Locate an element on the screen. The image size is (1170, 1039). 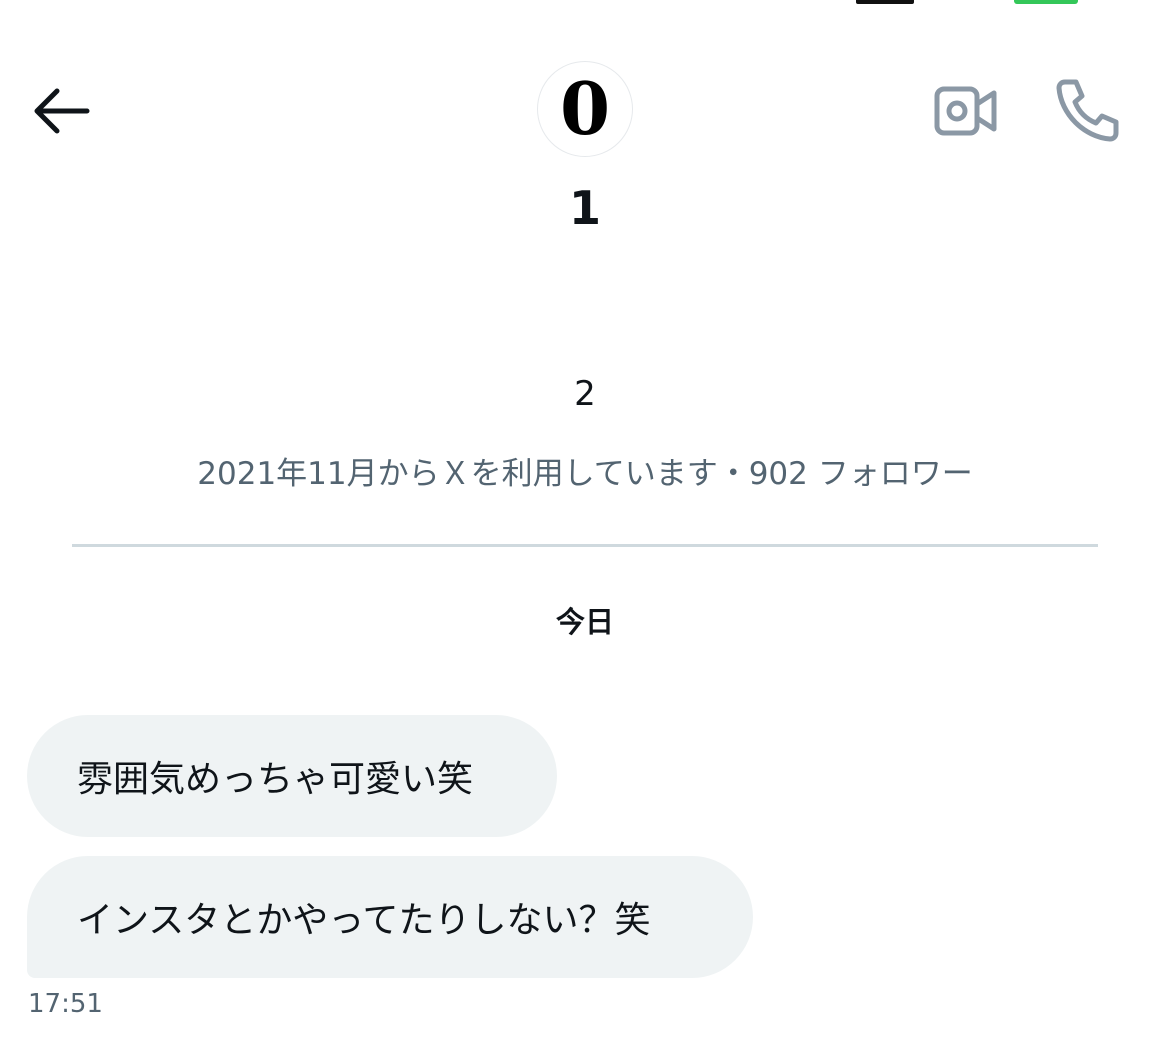
message-bubble: 雰囲気めっちゃ可愛い笑 is located at coordinates (292, 776).